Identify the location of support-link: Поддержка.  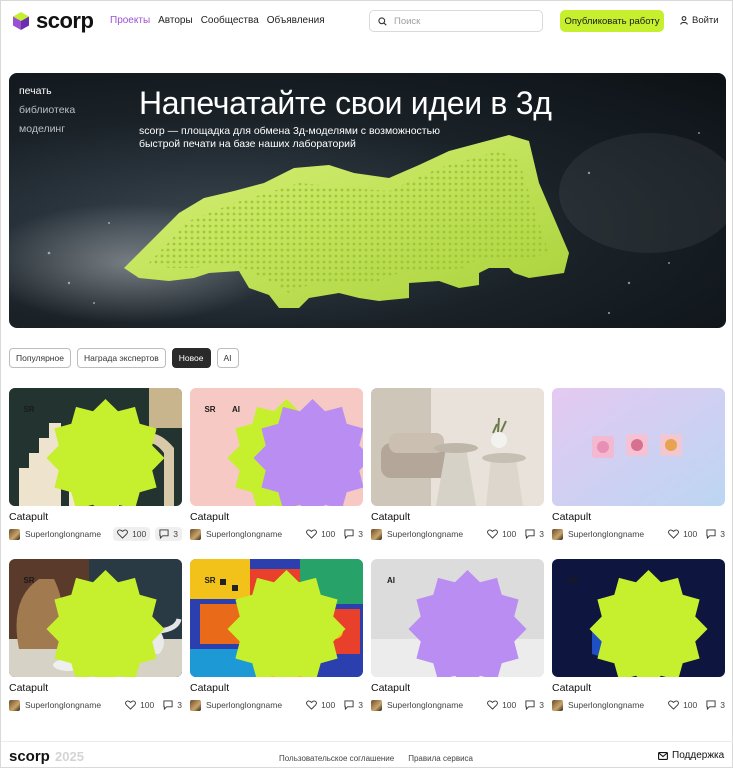
(691, 755).